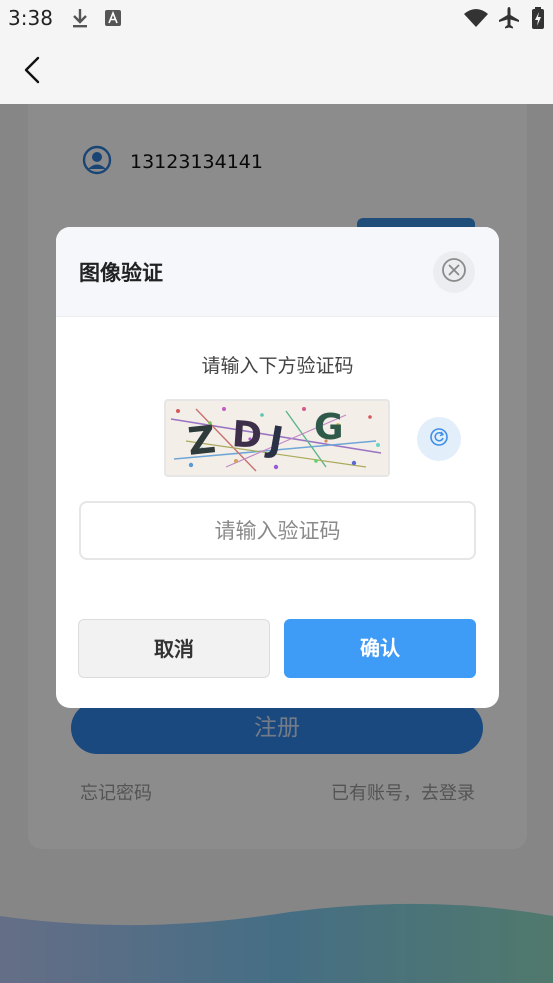 This screenshot has height=983, width=553. I want to click on app-icon, so click(113, 20).